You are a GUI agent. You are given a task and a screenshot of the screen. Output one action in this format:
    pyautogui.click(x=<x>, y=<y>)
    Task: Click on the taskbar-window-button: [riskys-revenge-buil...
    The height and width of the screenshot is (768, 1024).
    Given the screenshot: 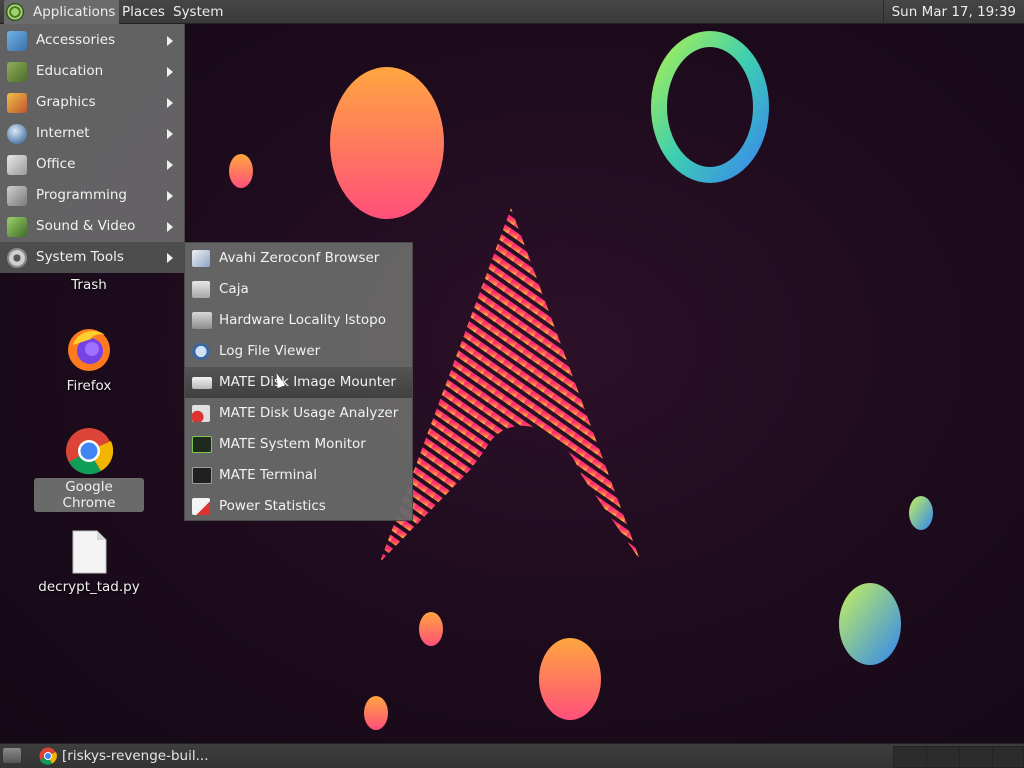 What is the action you would take?
    pyautogui.click(x=154, y=756)
    